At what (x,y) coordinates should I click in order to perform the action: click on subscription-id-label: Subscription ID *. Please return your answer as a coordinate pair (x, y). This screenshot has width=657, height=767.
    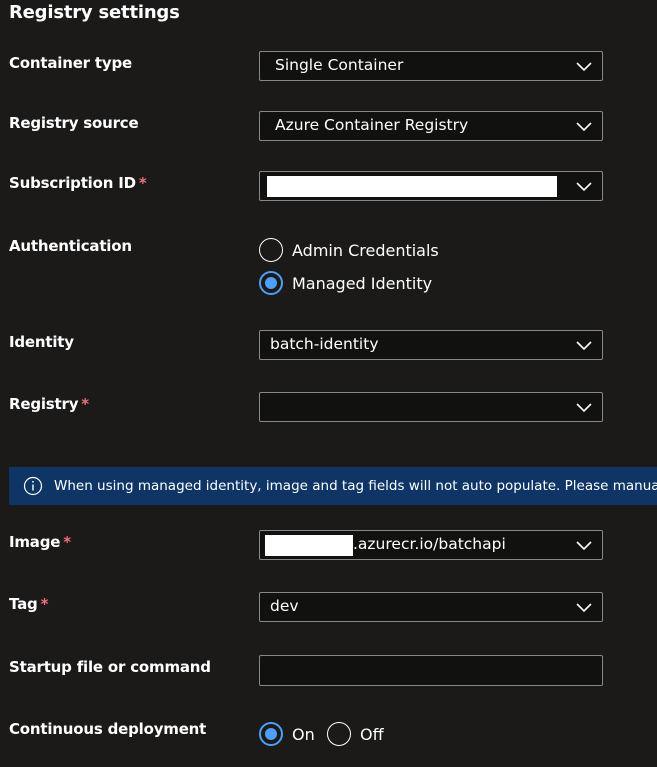
    Looking at the image, I should click on (78, 183).